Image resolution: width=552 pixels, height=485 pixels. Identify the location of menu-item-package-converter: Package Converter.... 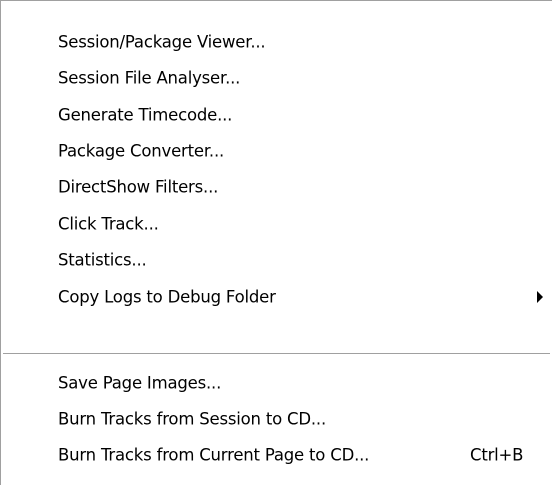
(276, 151).